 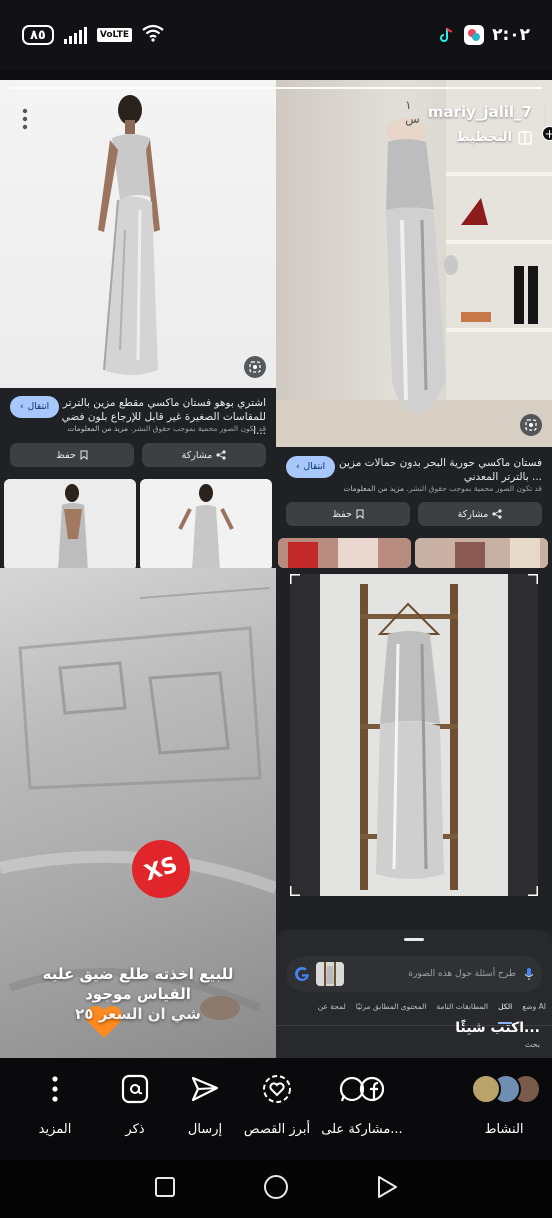 What do you see at coordinates (165, 1189) in the screenshot?
I see `recent-apps-icon` at bounding box center [165, 1189].